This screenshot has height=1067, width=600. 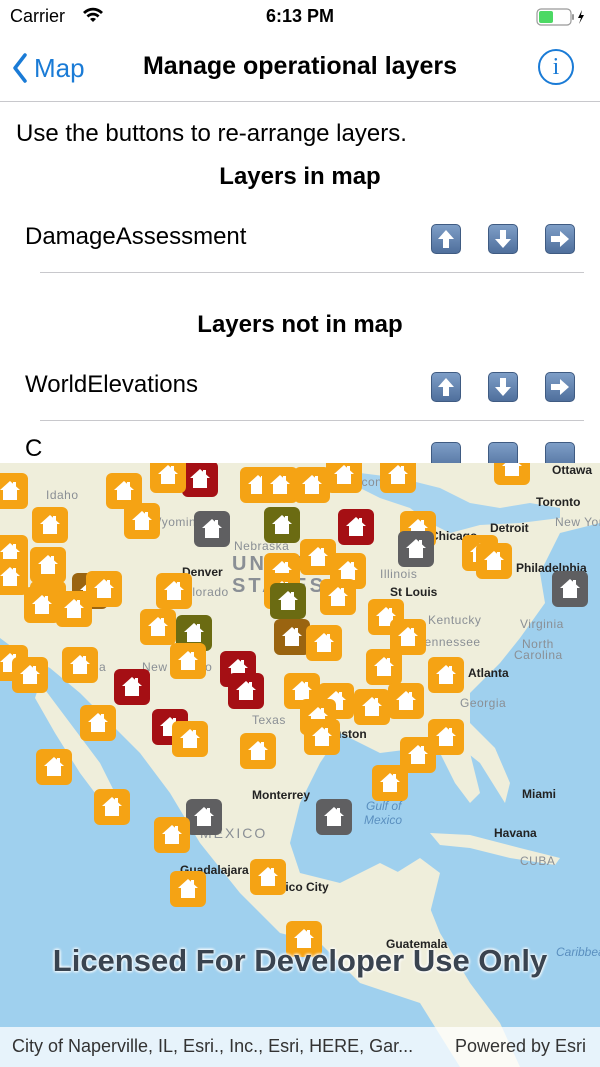 I want to click on layer-name: C, so click(x=34, y=448).